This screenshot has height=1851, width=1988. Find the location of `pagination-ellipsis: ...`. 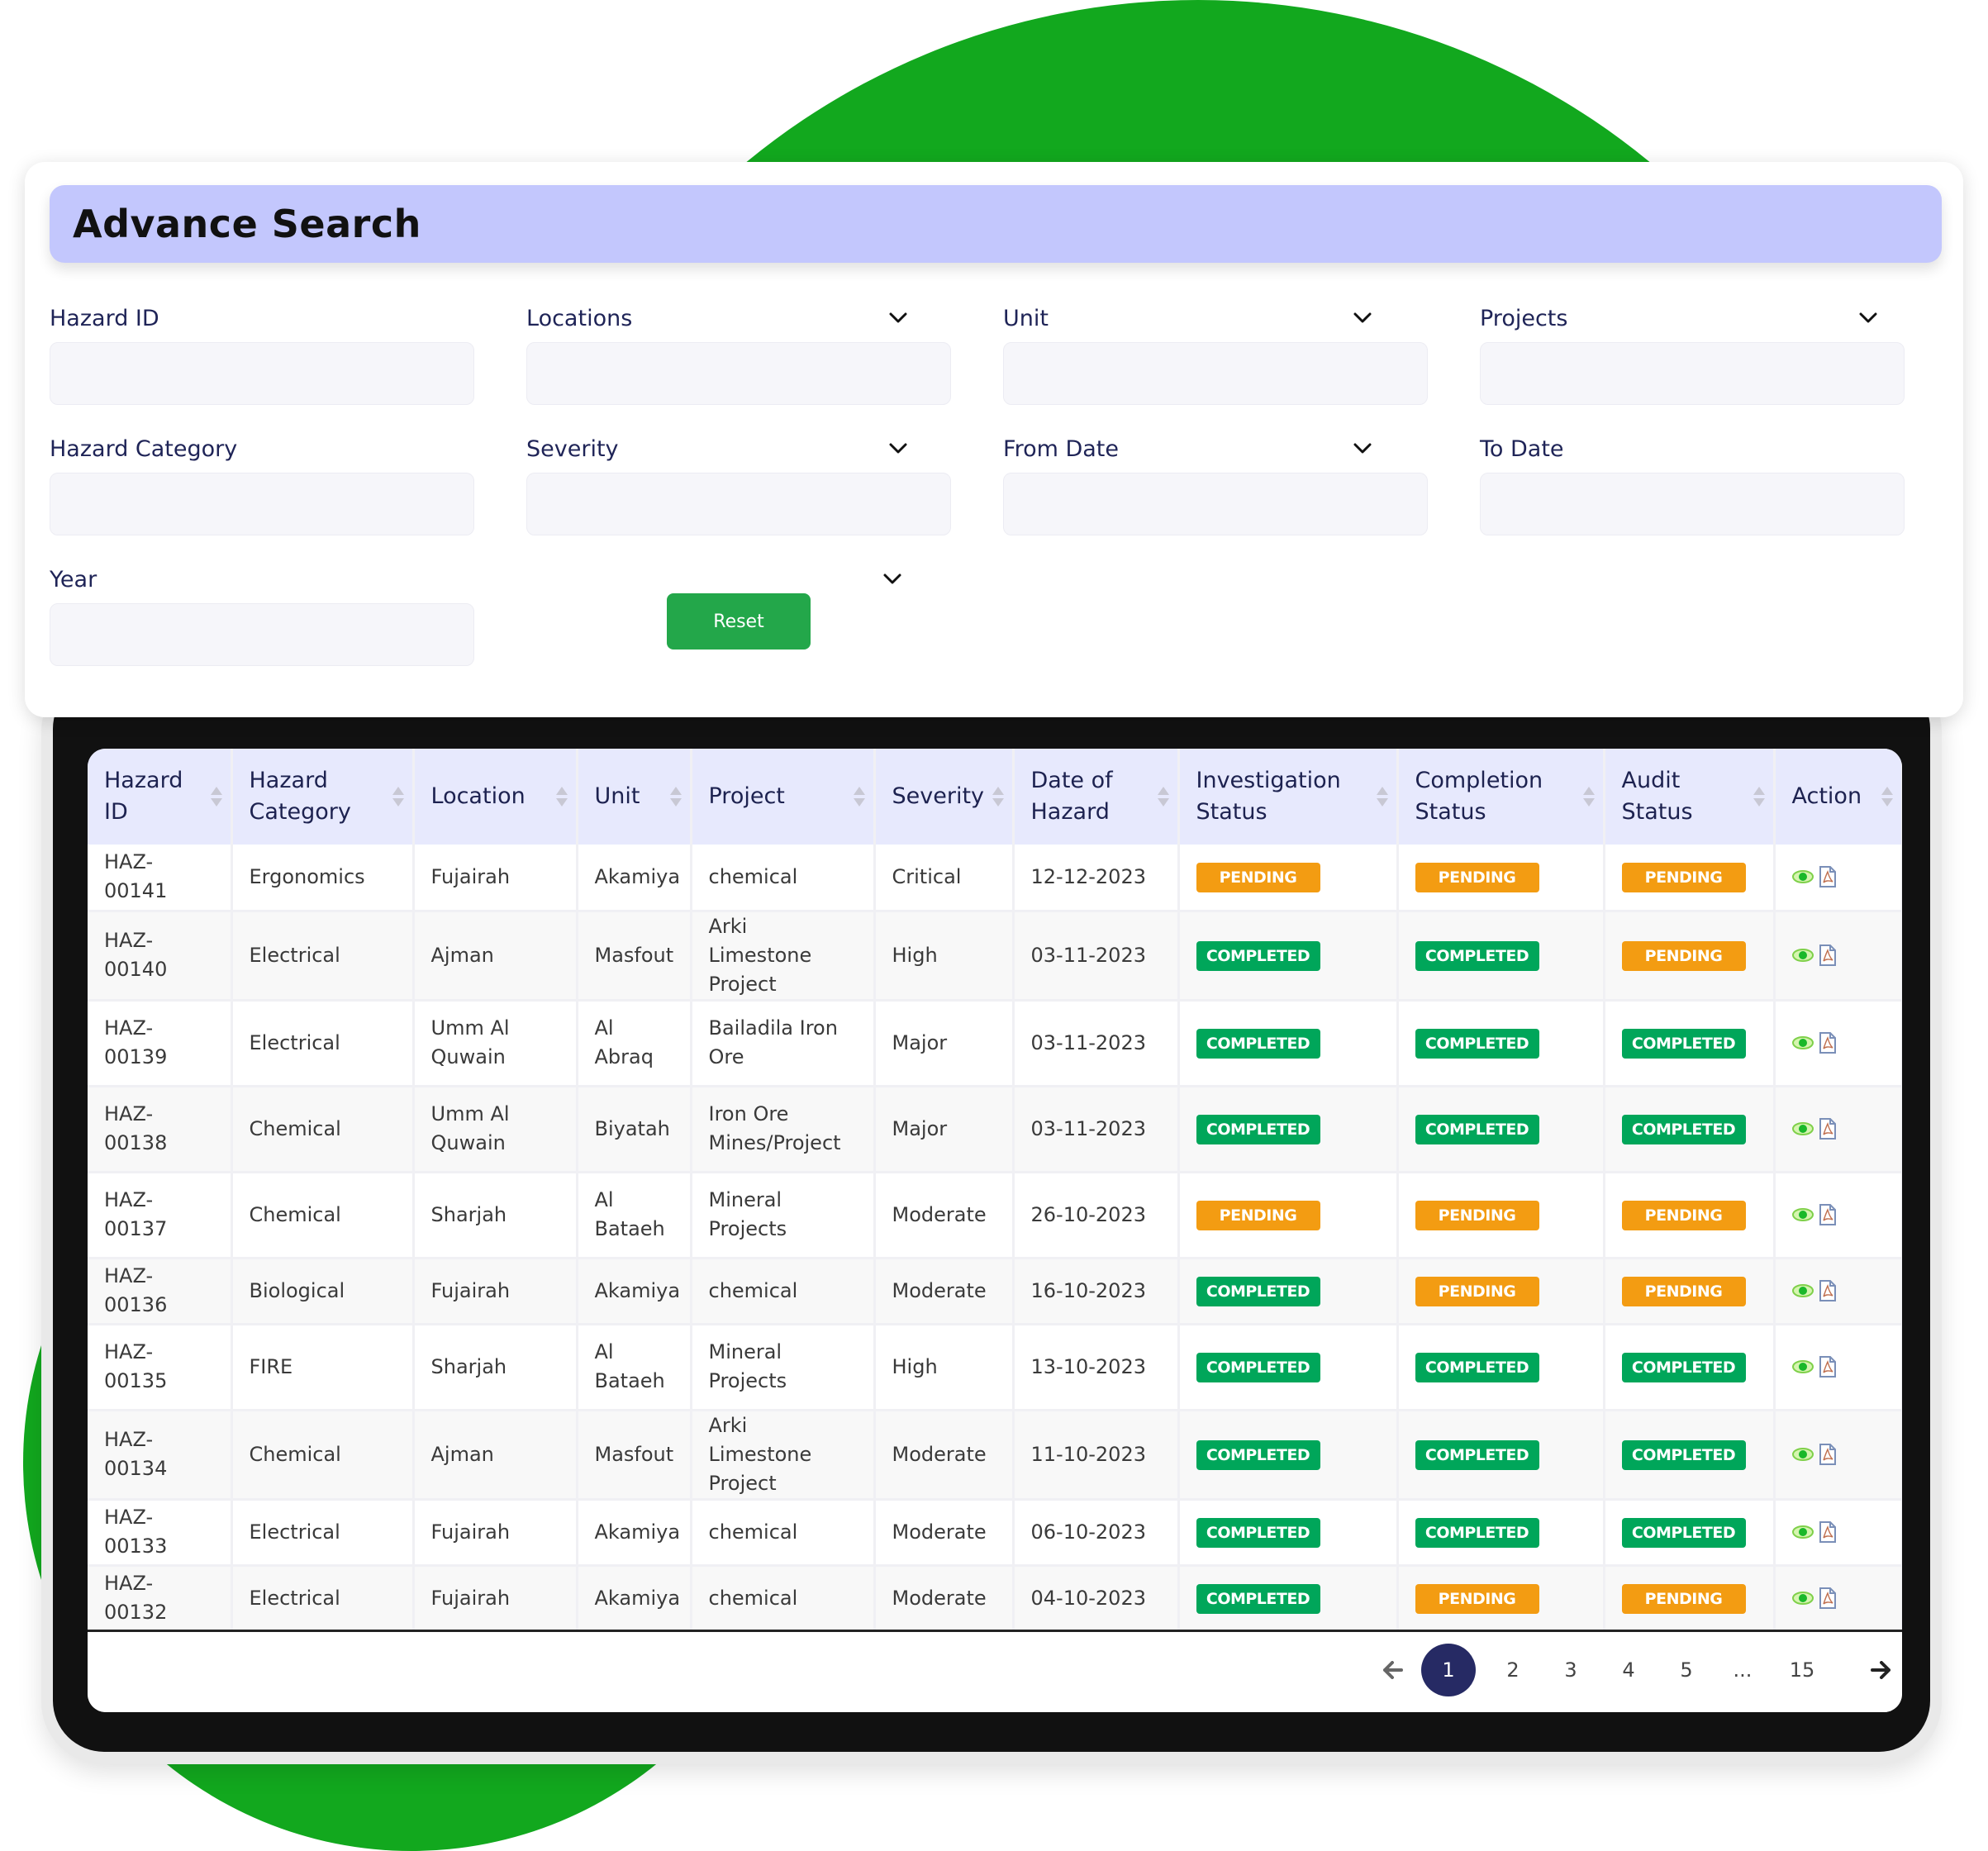

pagination-ellipsis: ... is located at coordinates (1743, 1670).